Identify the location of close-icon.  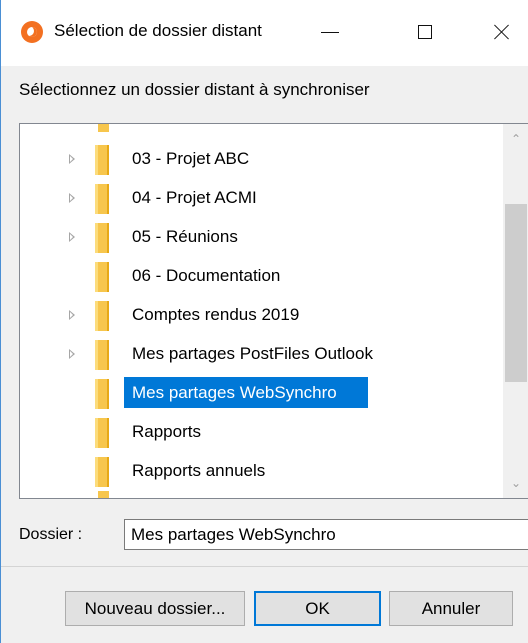
(502, 32).